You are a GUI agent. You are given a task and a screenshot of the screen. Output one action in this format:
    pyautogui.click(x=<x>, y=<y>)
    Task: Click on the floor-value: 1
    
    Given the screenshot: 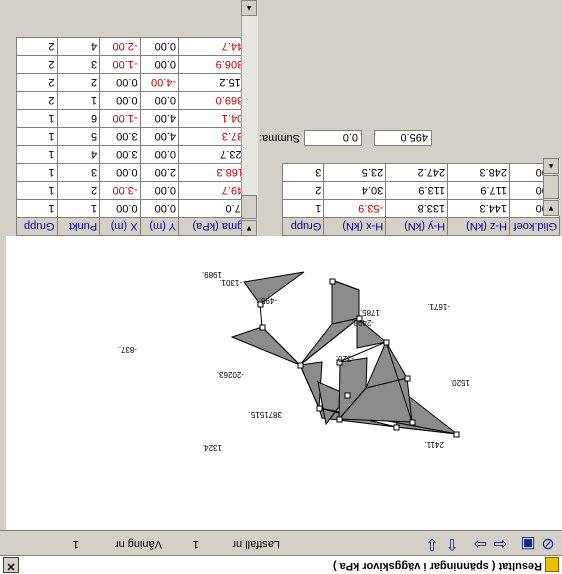 What is the action you would take?
    pyautogui.click(x=76, y=544)
    